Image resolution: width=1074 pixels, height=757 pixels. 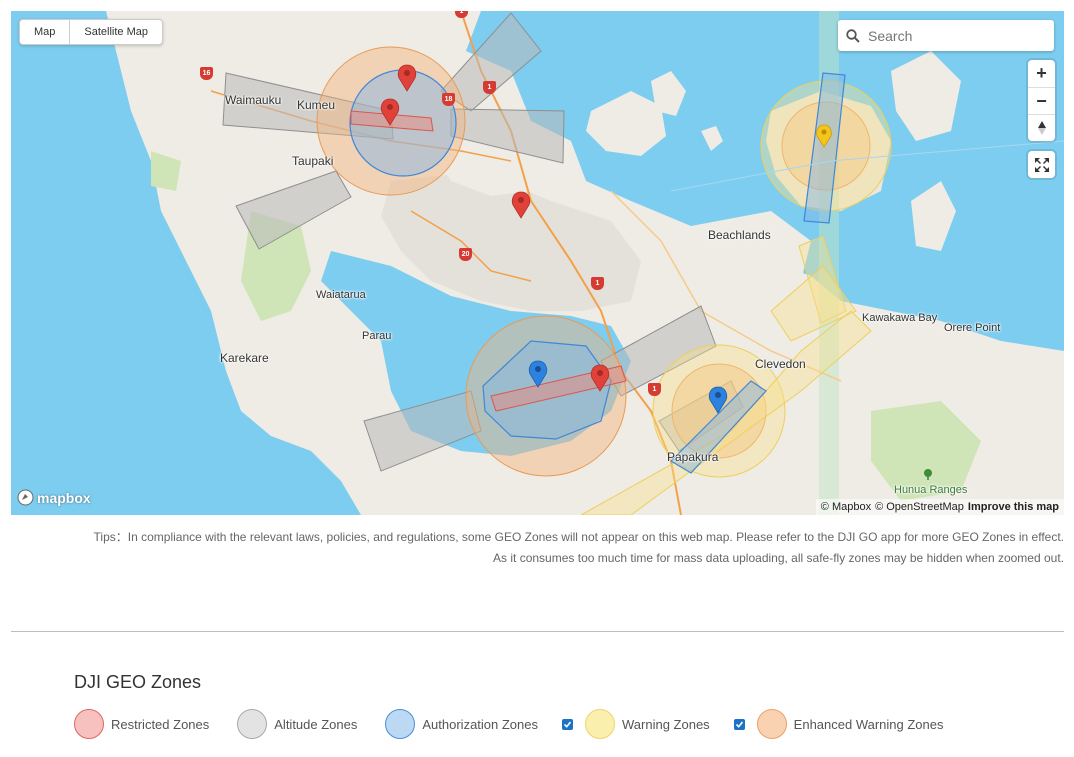 What do you see at coordinates (206, 73) in the screenshot?
I see `road-shield: 16` at bounding box center [206, 73].